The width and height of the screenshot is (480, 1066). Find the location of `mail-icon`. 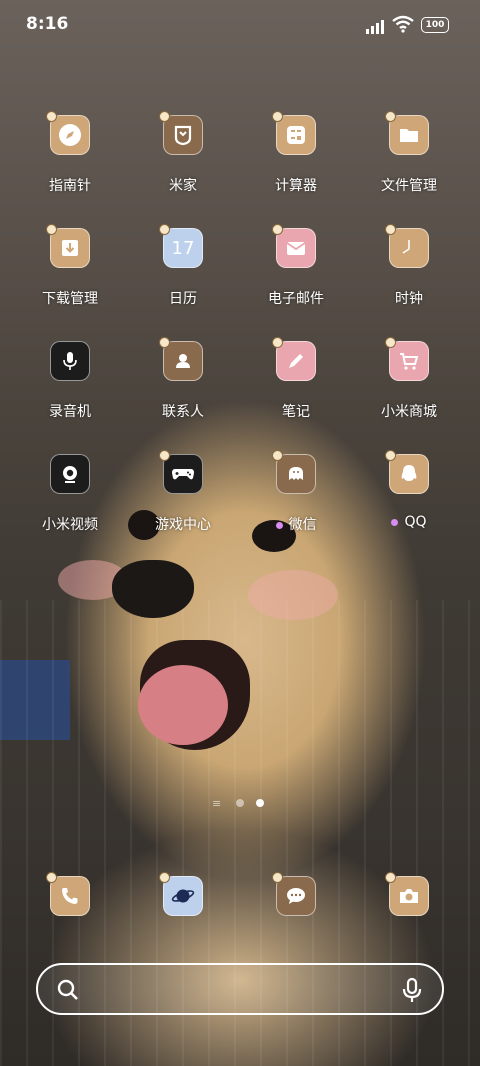

mail-icon is located at coordinates (296, 248).